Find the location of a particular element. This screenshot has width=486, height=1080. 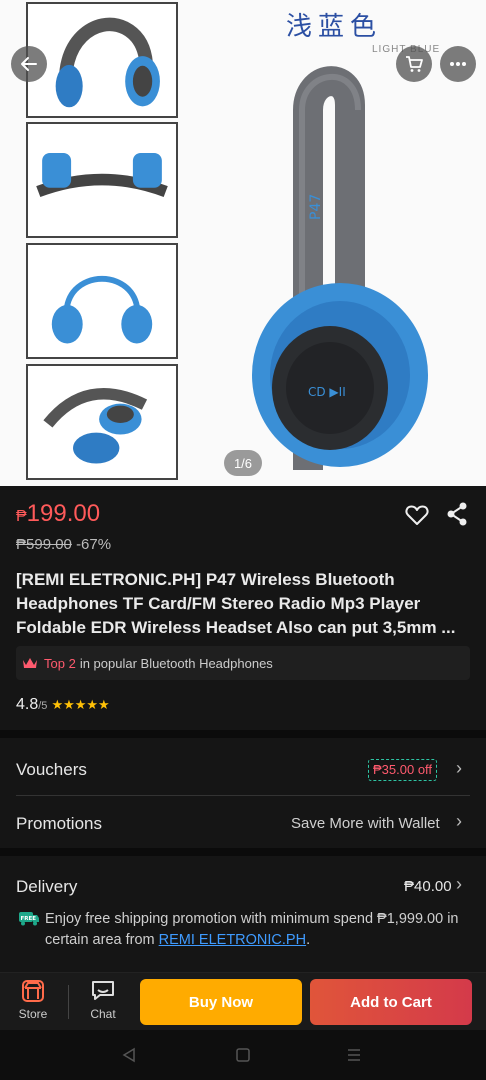

arrow-left-icon is located at coordinates (29, 64).